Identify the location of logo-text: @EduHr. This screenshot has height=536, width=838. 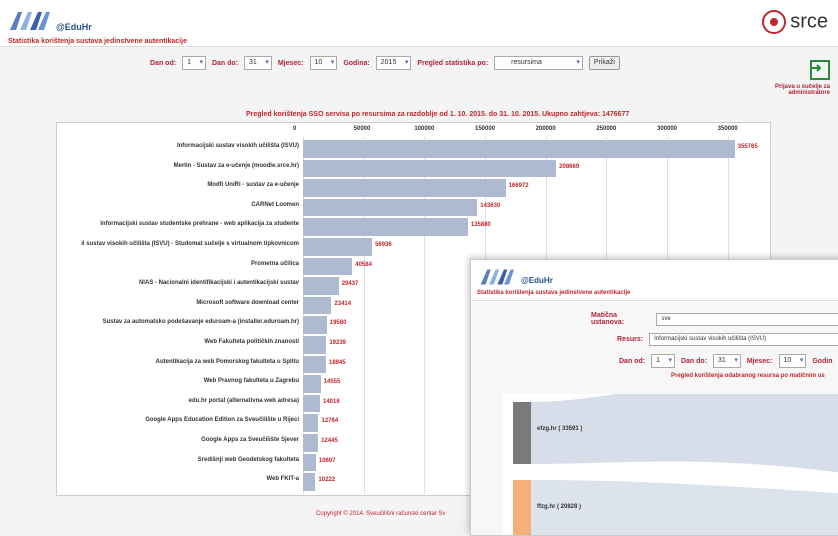
(74, 27).